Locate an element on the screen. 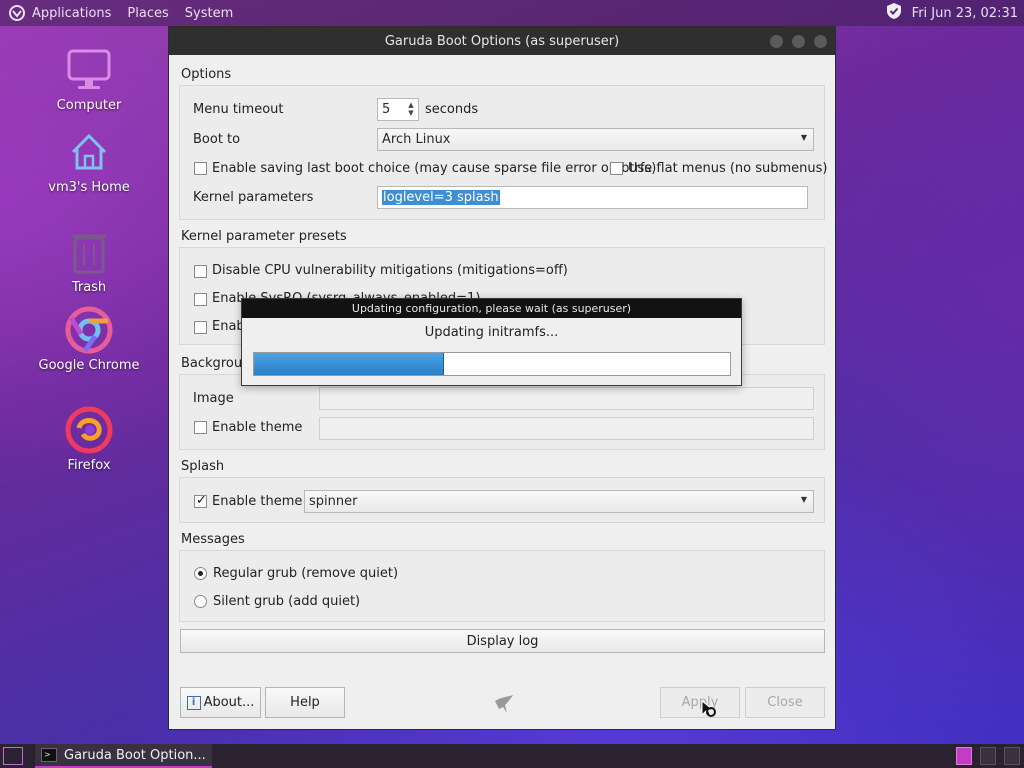  progress-bar-fill is located at coordinates (349, 364).